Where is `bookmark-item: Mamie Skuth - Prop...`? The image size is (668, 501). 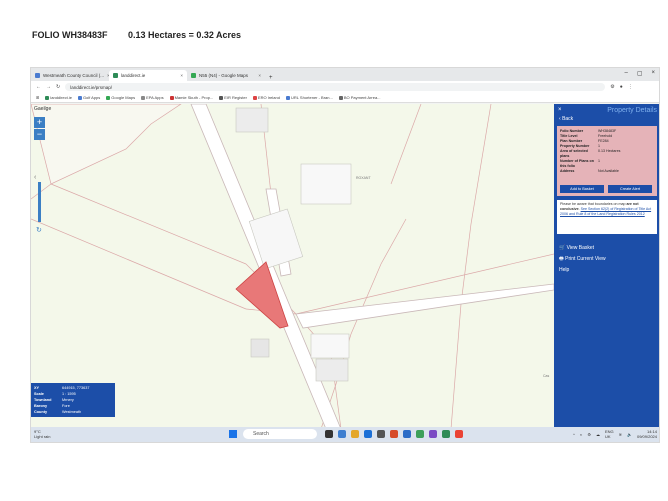 bookmark-item: Mamie Skuth - Prop... is located at coordinates (191, 97).